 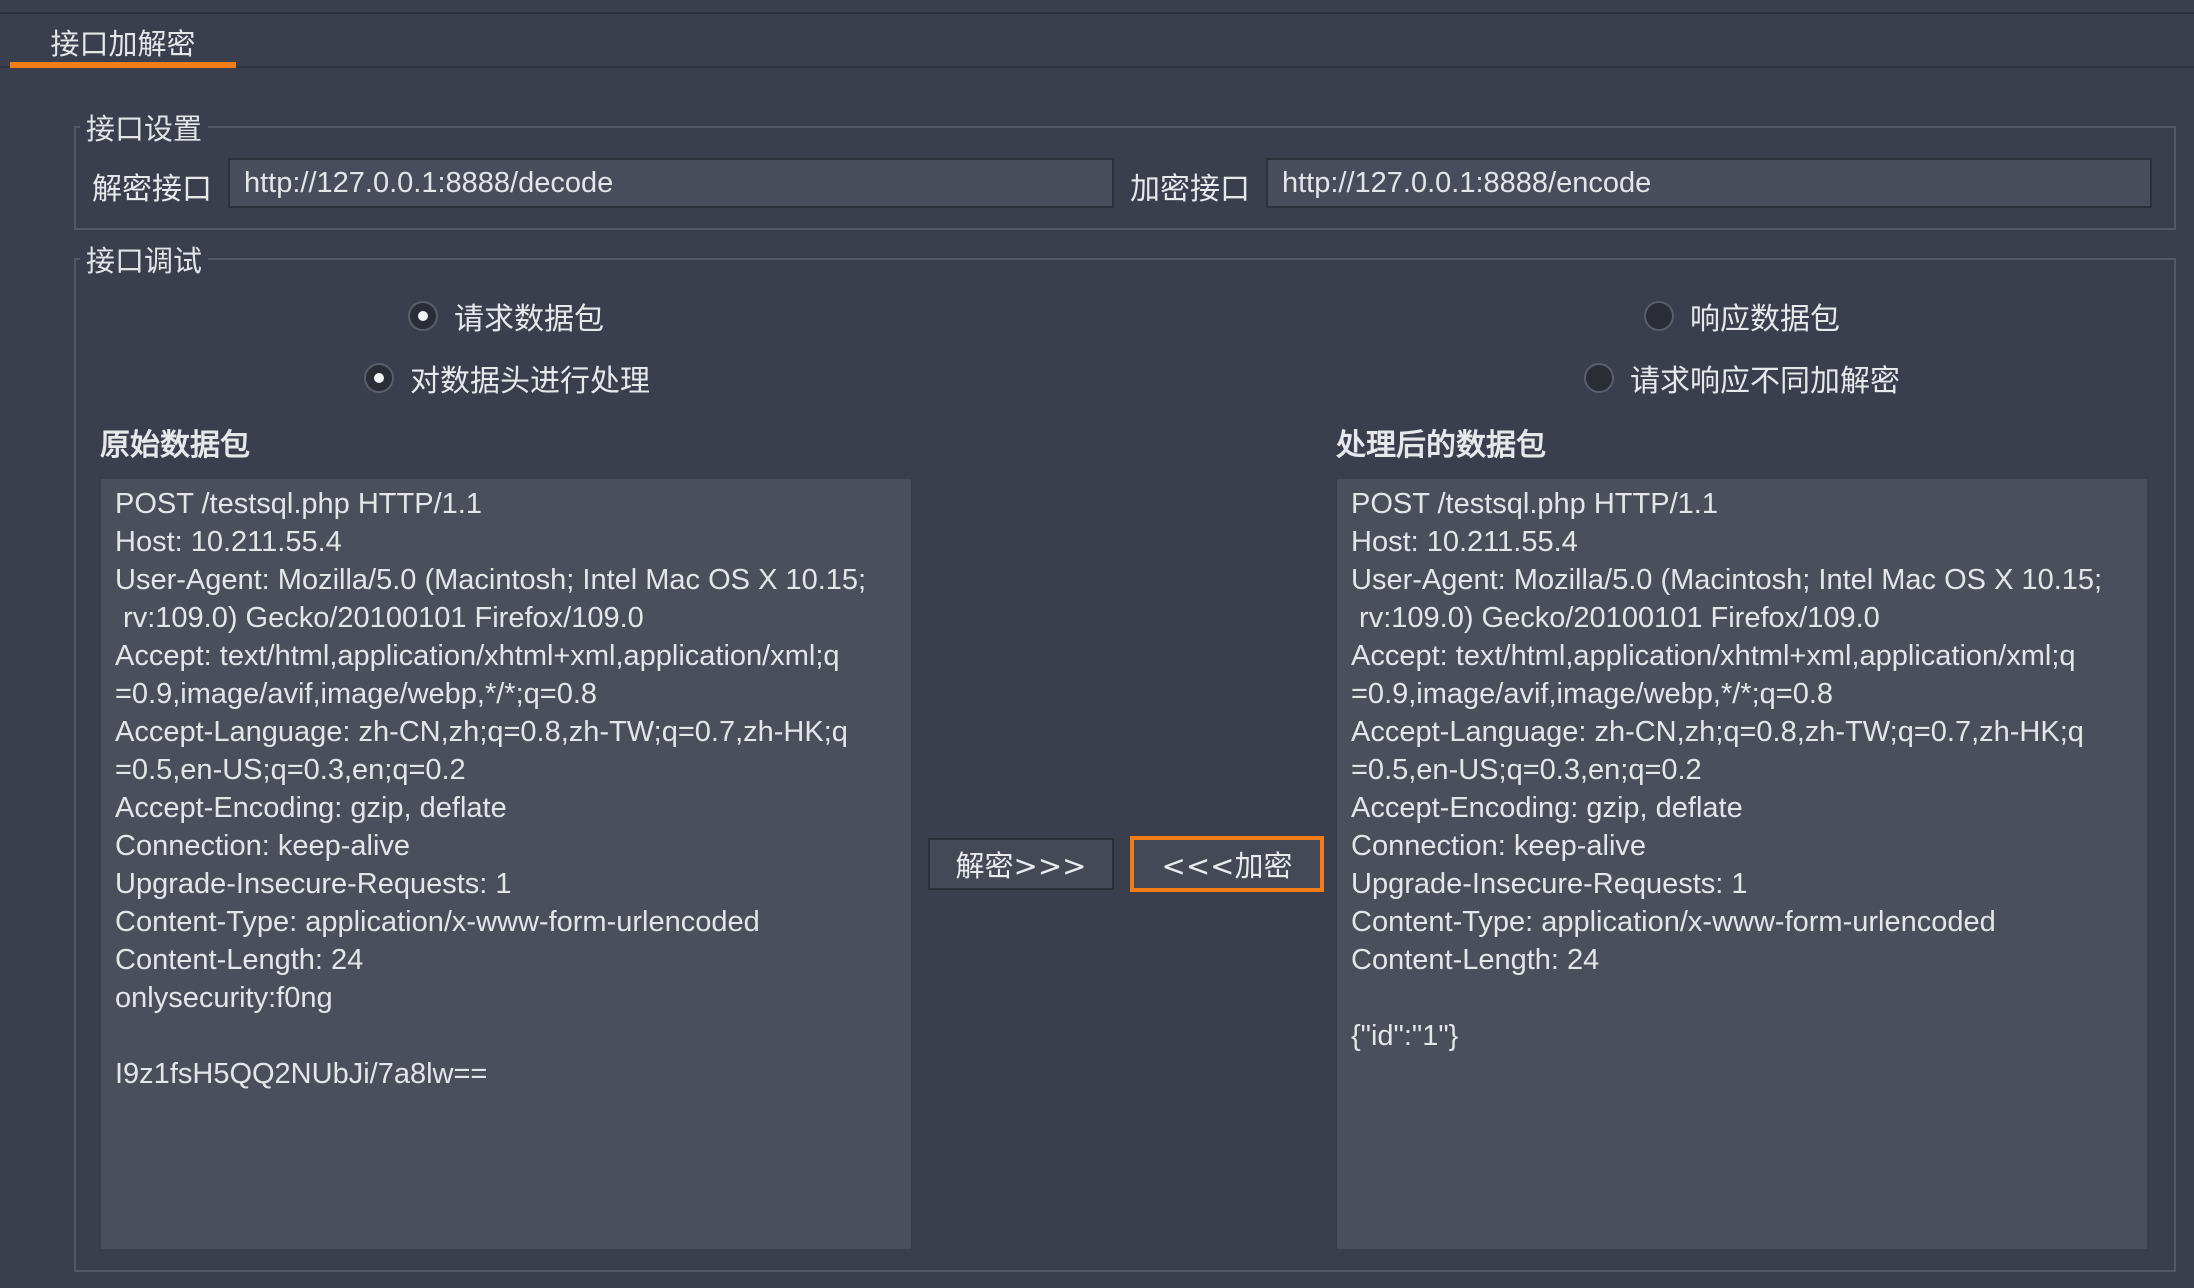 What do you see at coordinates (1659, 316) in the screenshot?
I see `radio-response-dot` at bounding box center [1659, 316].